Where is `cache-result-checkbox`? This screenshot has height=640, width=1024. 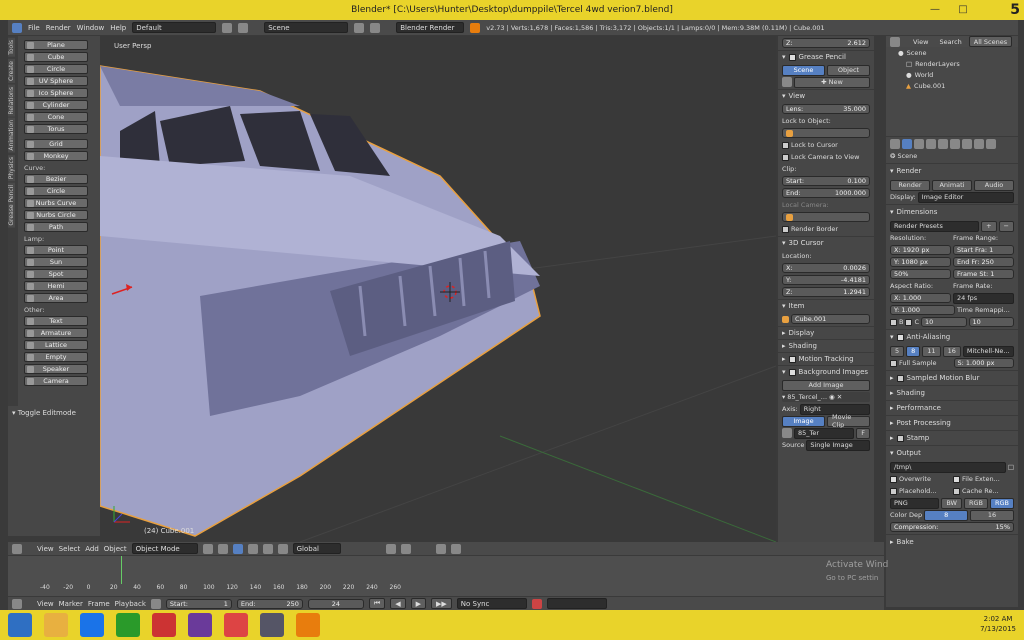
cache-result-checkbox is located at coordinates (956, 491).